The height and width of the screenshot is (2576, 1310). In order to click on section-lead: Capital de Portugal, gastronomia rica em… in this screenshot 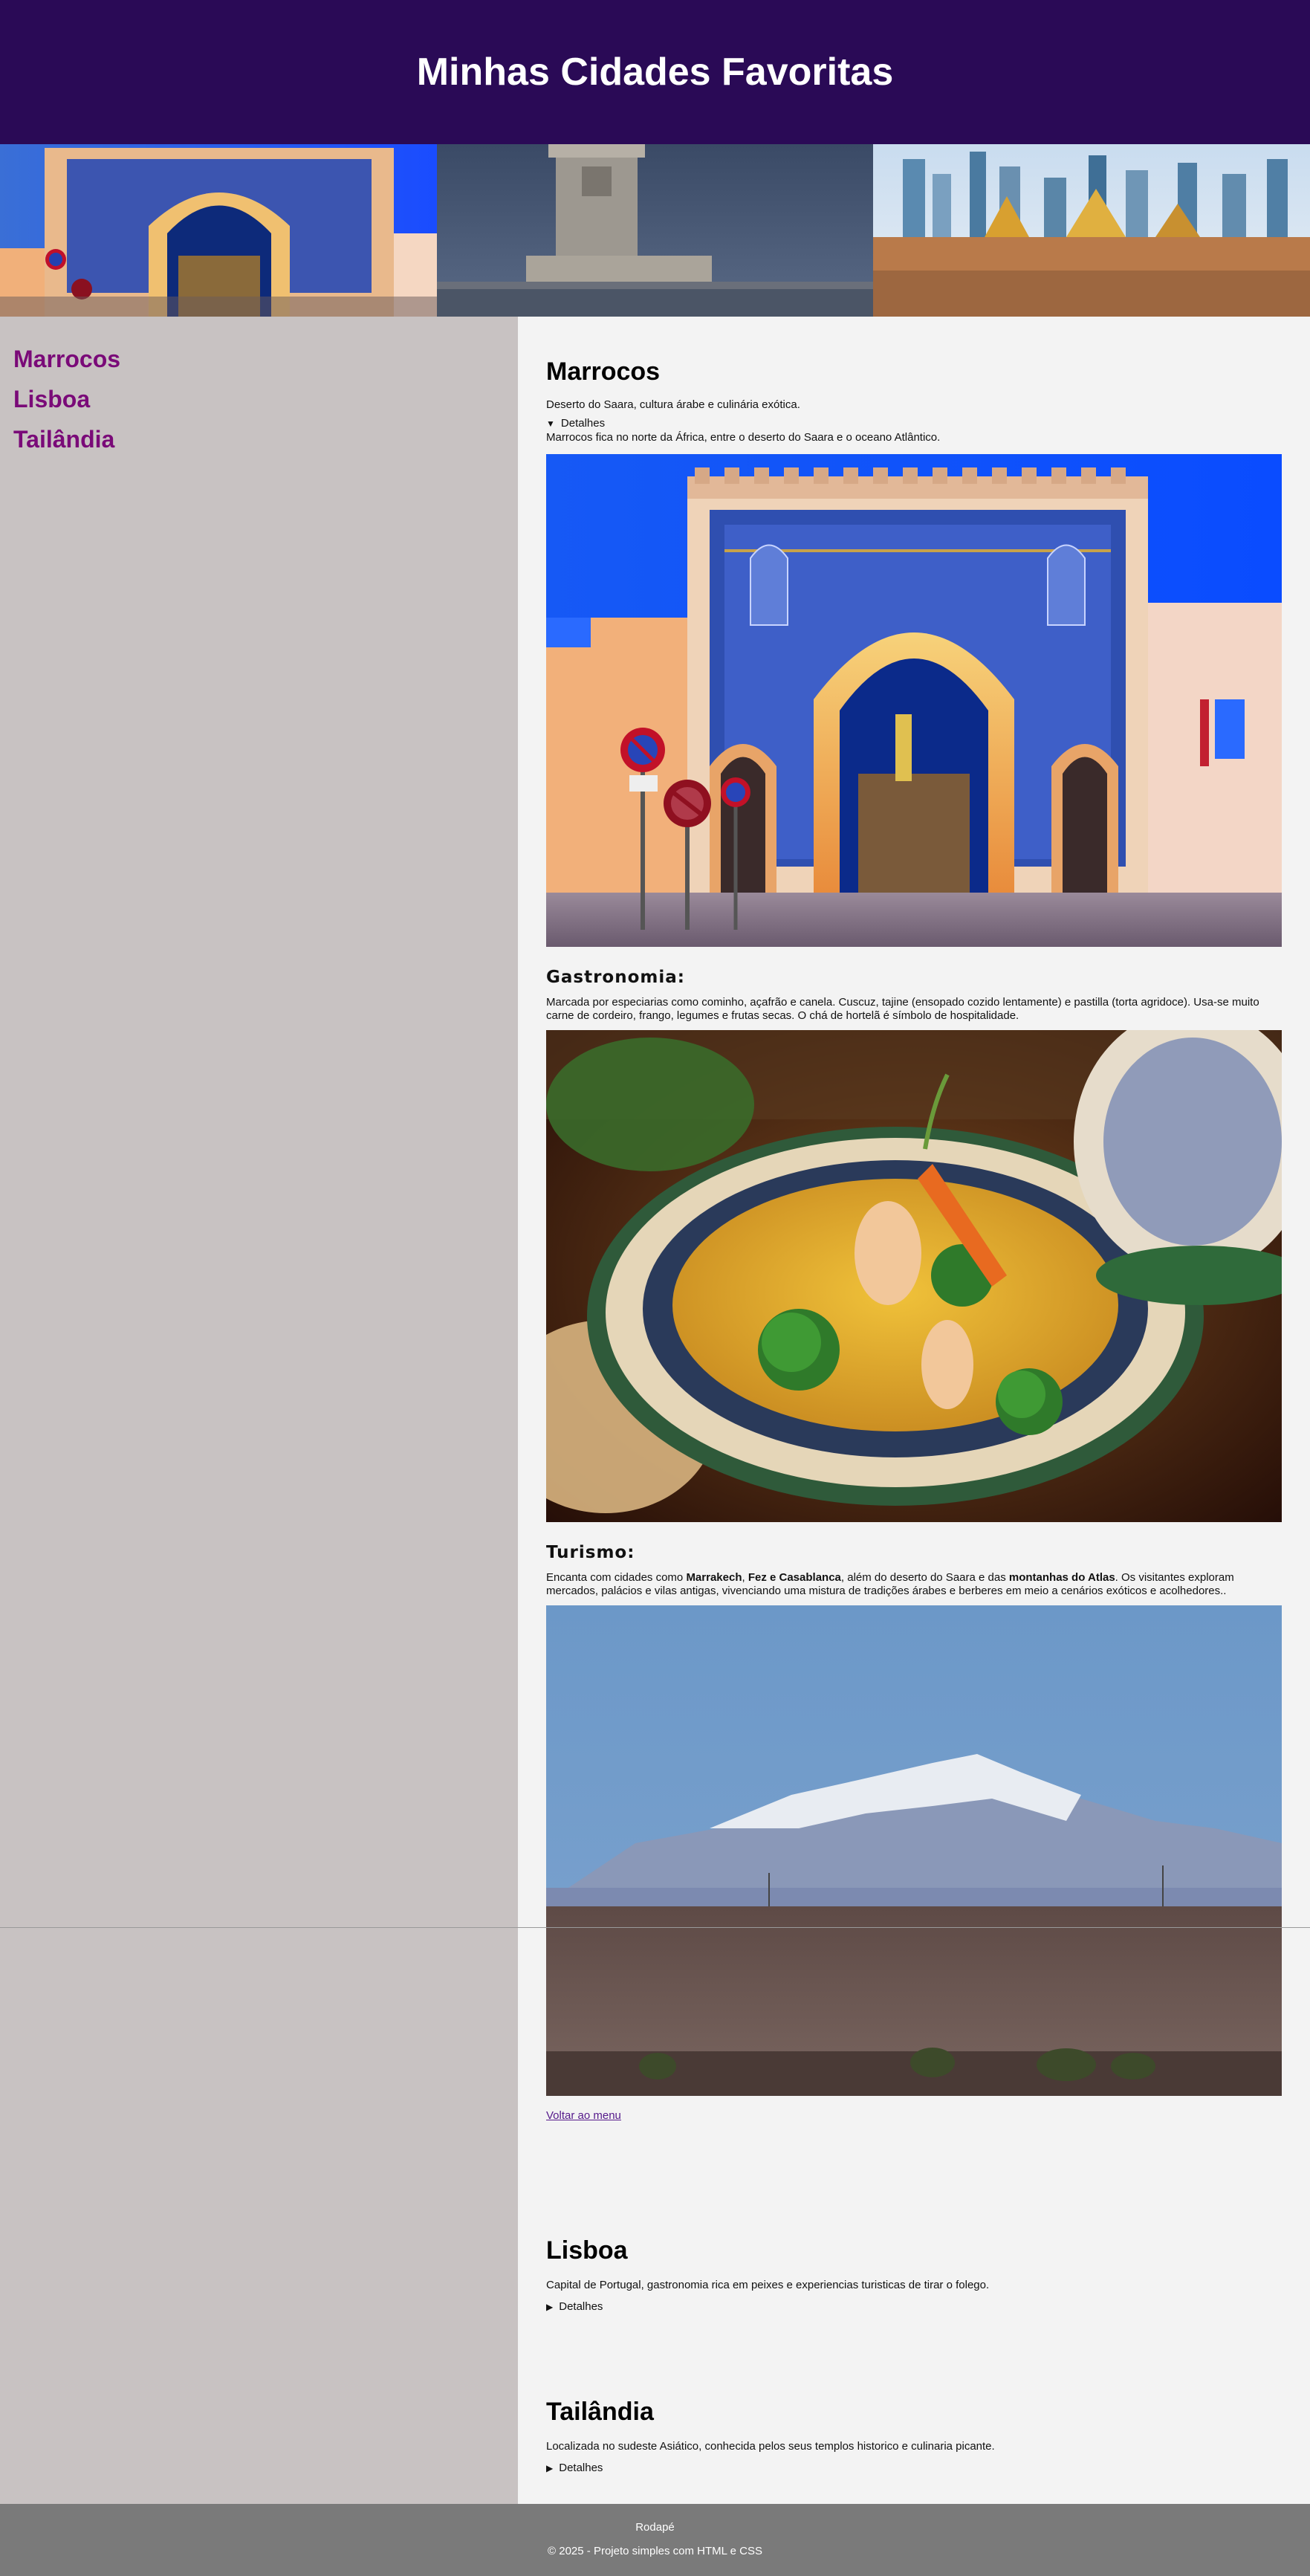, I will do `click(768, 2285)`.